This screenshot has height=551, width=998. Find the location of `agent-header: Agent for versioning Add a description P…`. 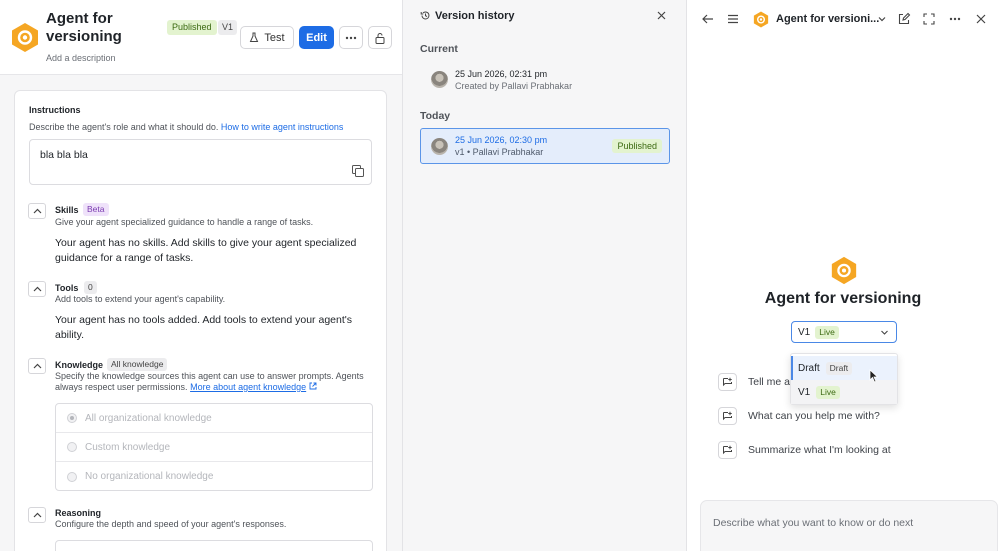

agent-header: Agent for versioning Add a description P… is located at coordinates (201, 37).